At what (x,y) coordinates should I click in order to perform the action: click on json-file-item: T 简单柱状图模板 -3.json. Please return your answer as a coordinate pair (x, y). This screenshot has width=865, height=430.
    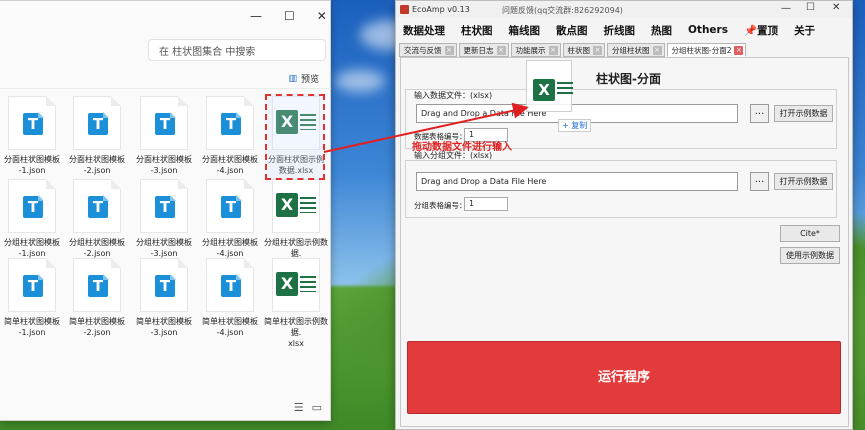
    Looking at the image, I should click on (164, 298).